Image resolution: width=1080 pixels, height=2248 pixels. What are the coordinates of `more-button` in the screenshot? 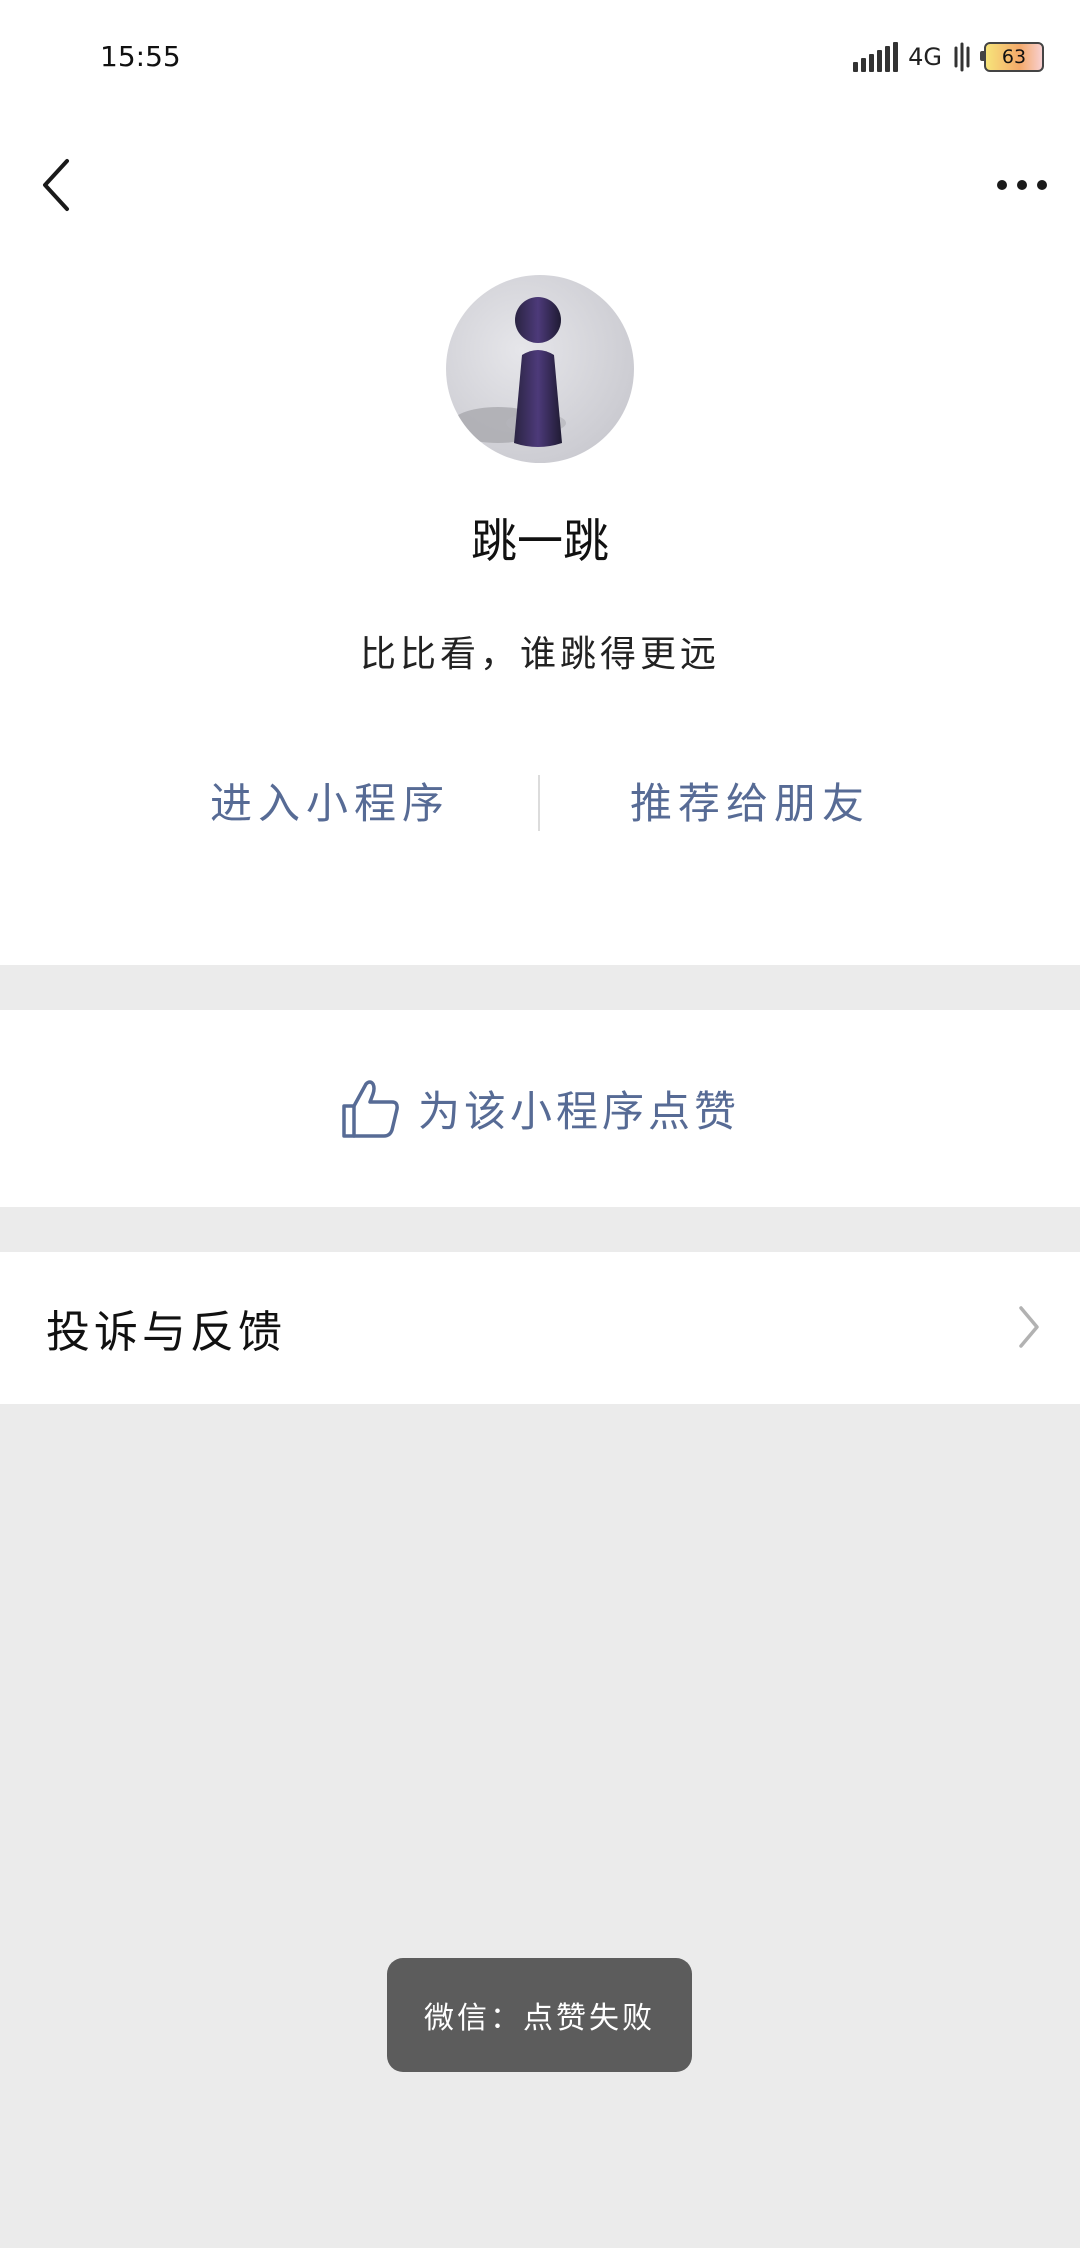 It's located at (1022, 185).